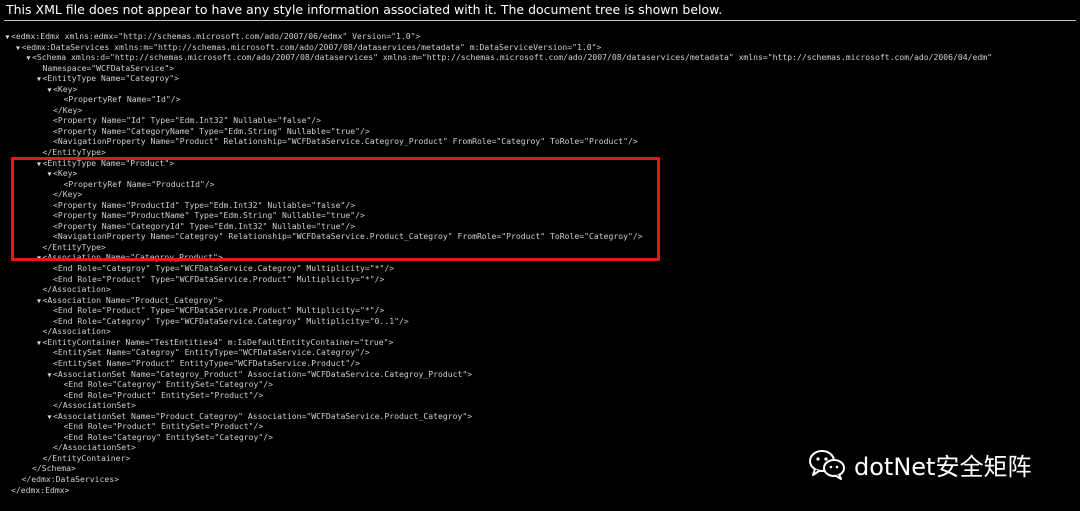 This screenshot has width=1080, height=511. Describe the element at coordinates (86, 457) in the screenshot. I see `xml-tag-text: </EntityContainer>` at that location.